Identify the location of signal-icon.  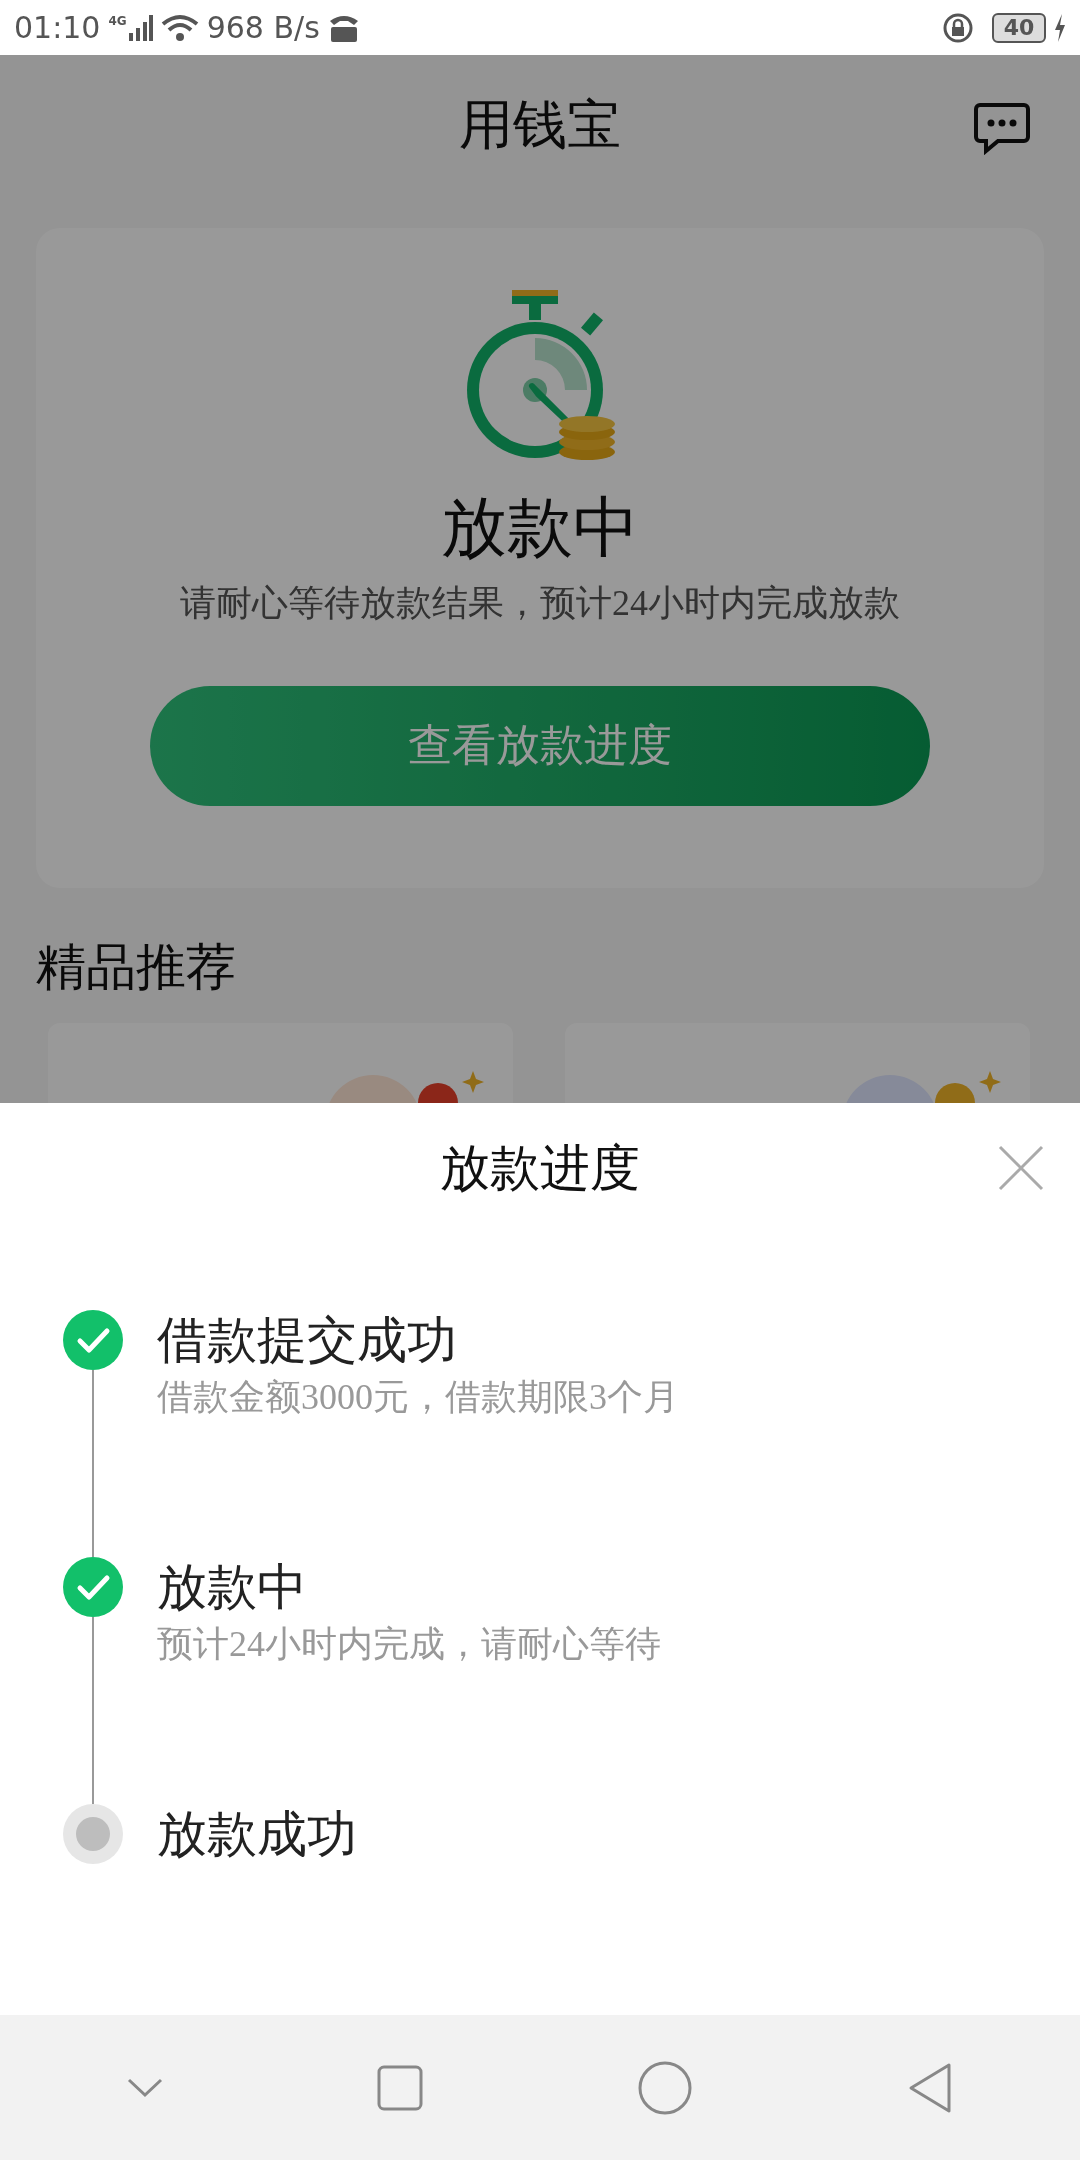
(140, 27).